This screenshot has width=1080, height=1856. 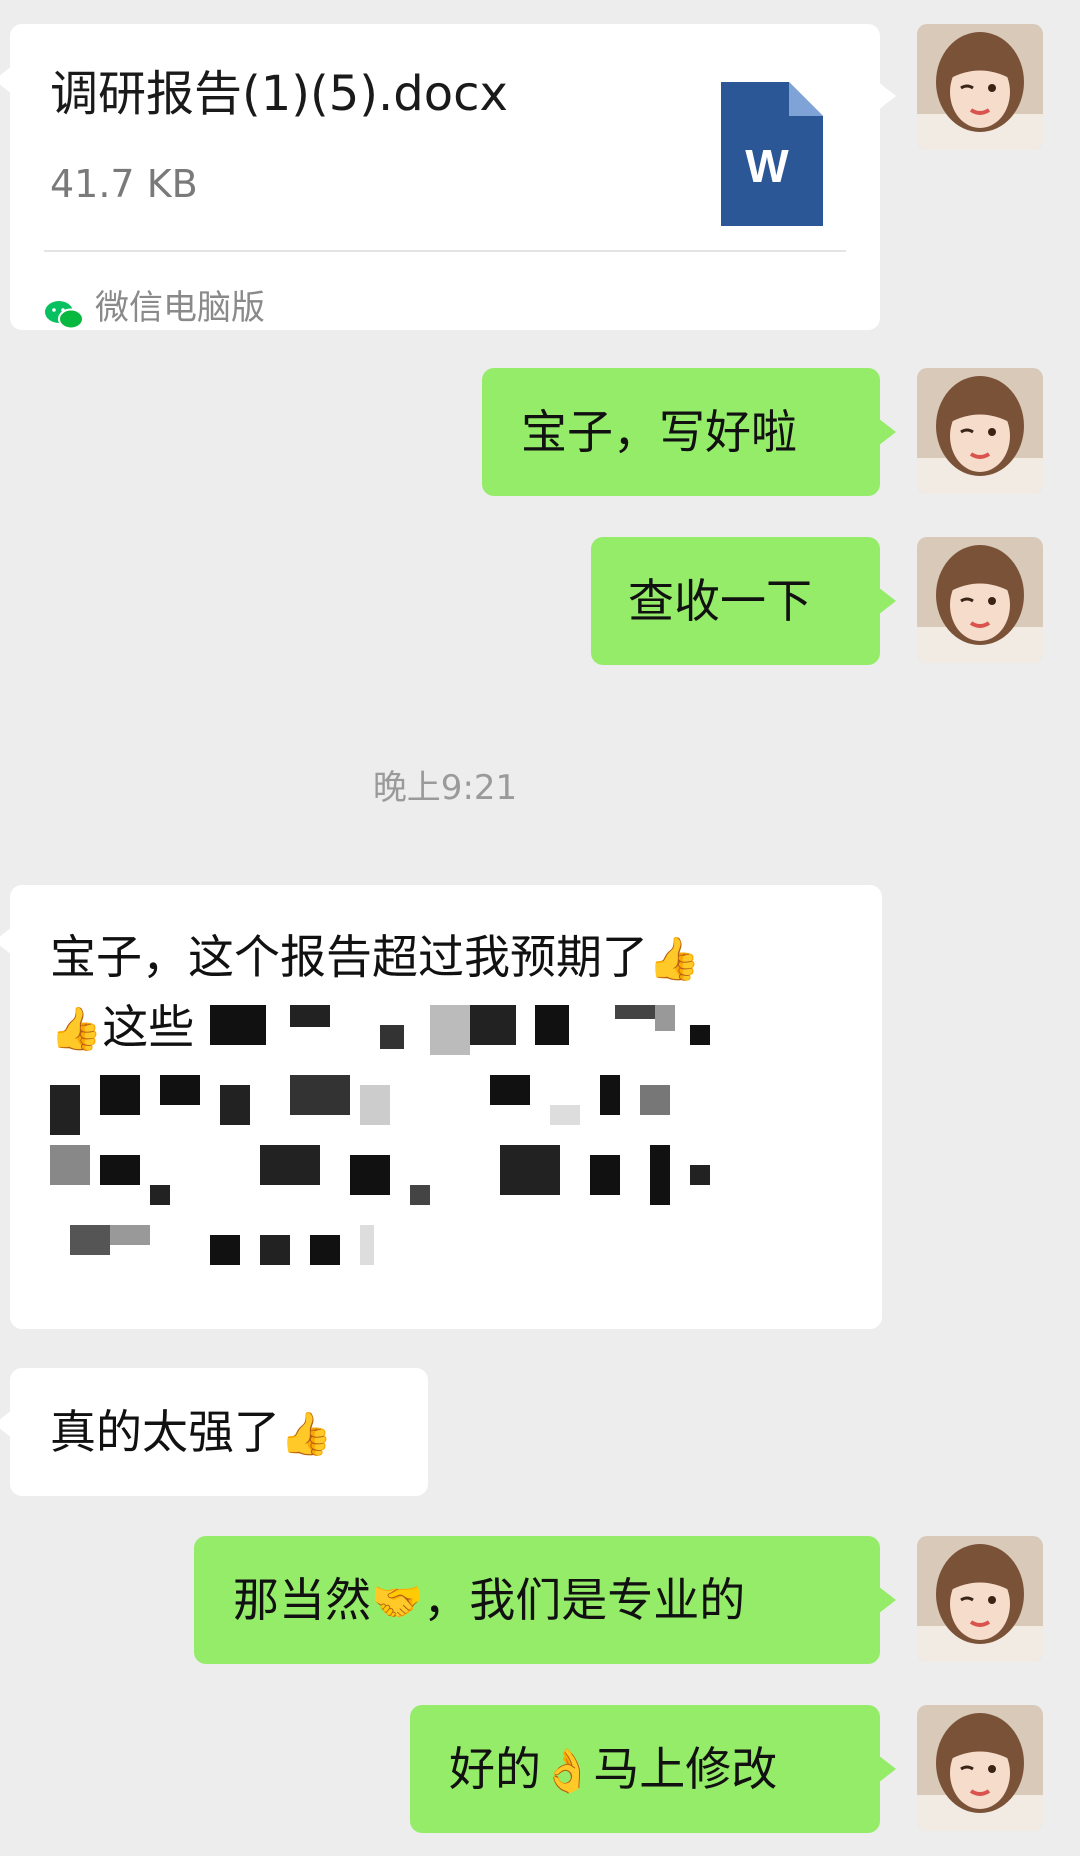 I want to click on message-text: ，我们是专业的, so click(x=584, y=1600).